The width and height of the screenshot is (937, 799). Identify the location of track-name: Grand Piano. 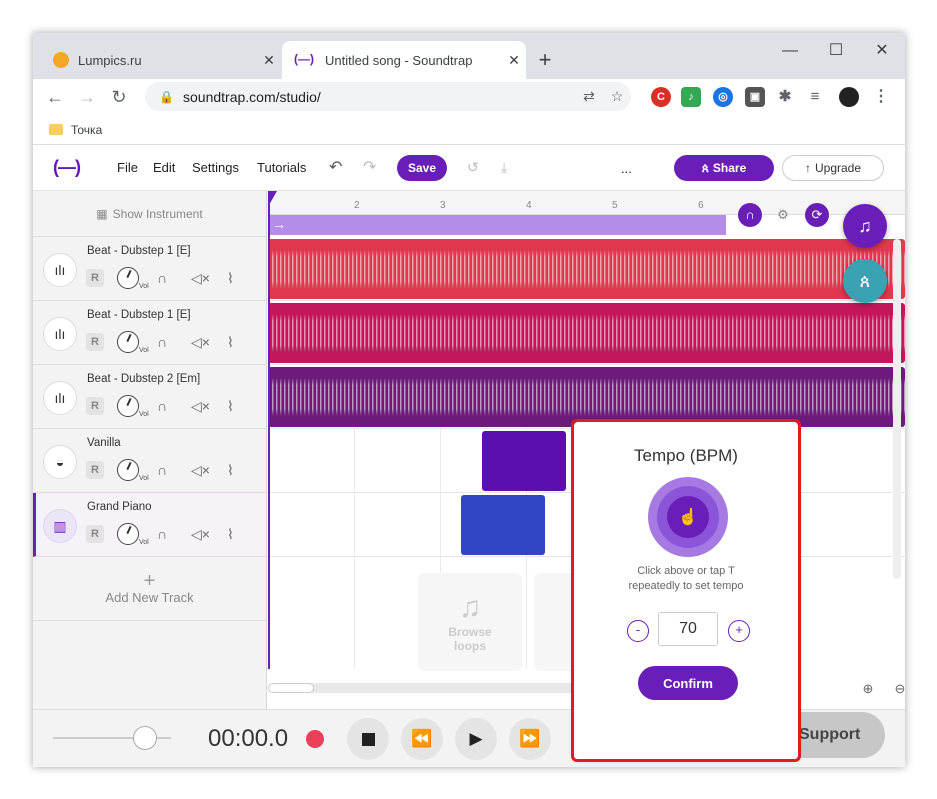
(119, 507).